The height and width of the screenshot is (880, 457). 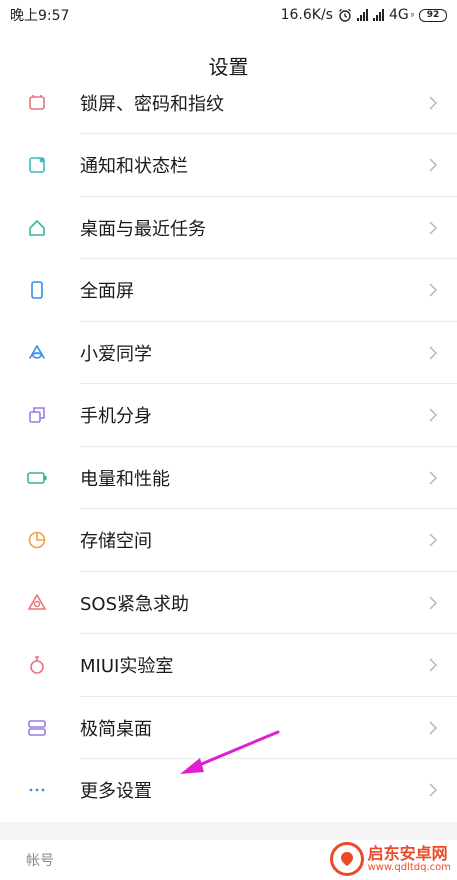 I want to click on xiaoai-icon, so click(x=37, y=353).